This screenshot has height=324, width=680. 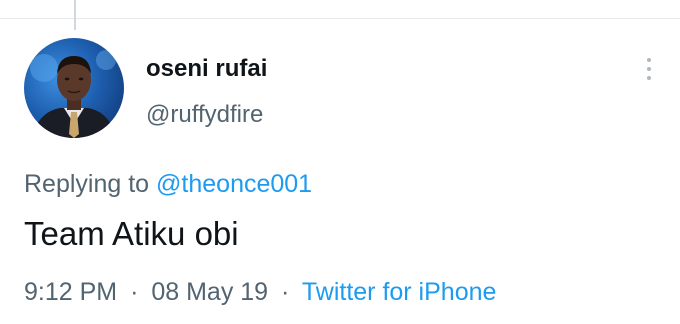 What do you see at coordinates (73, 94) in the screenshot?
I see `user-photo-avatar-icon` at bounding box center [73, 94].